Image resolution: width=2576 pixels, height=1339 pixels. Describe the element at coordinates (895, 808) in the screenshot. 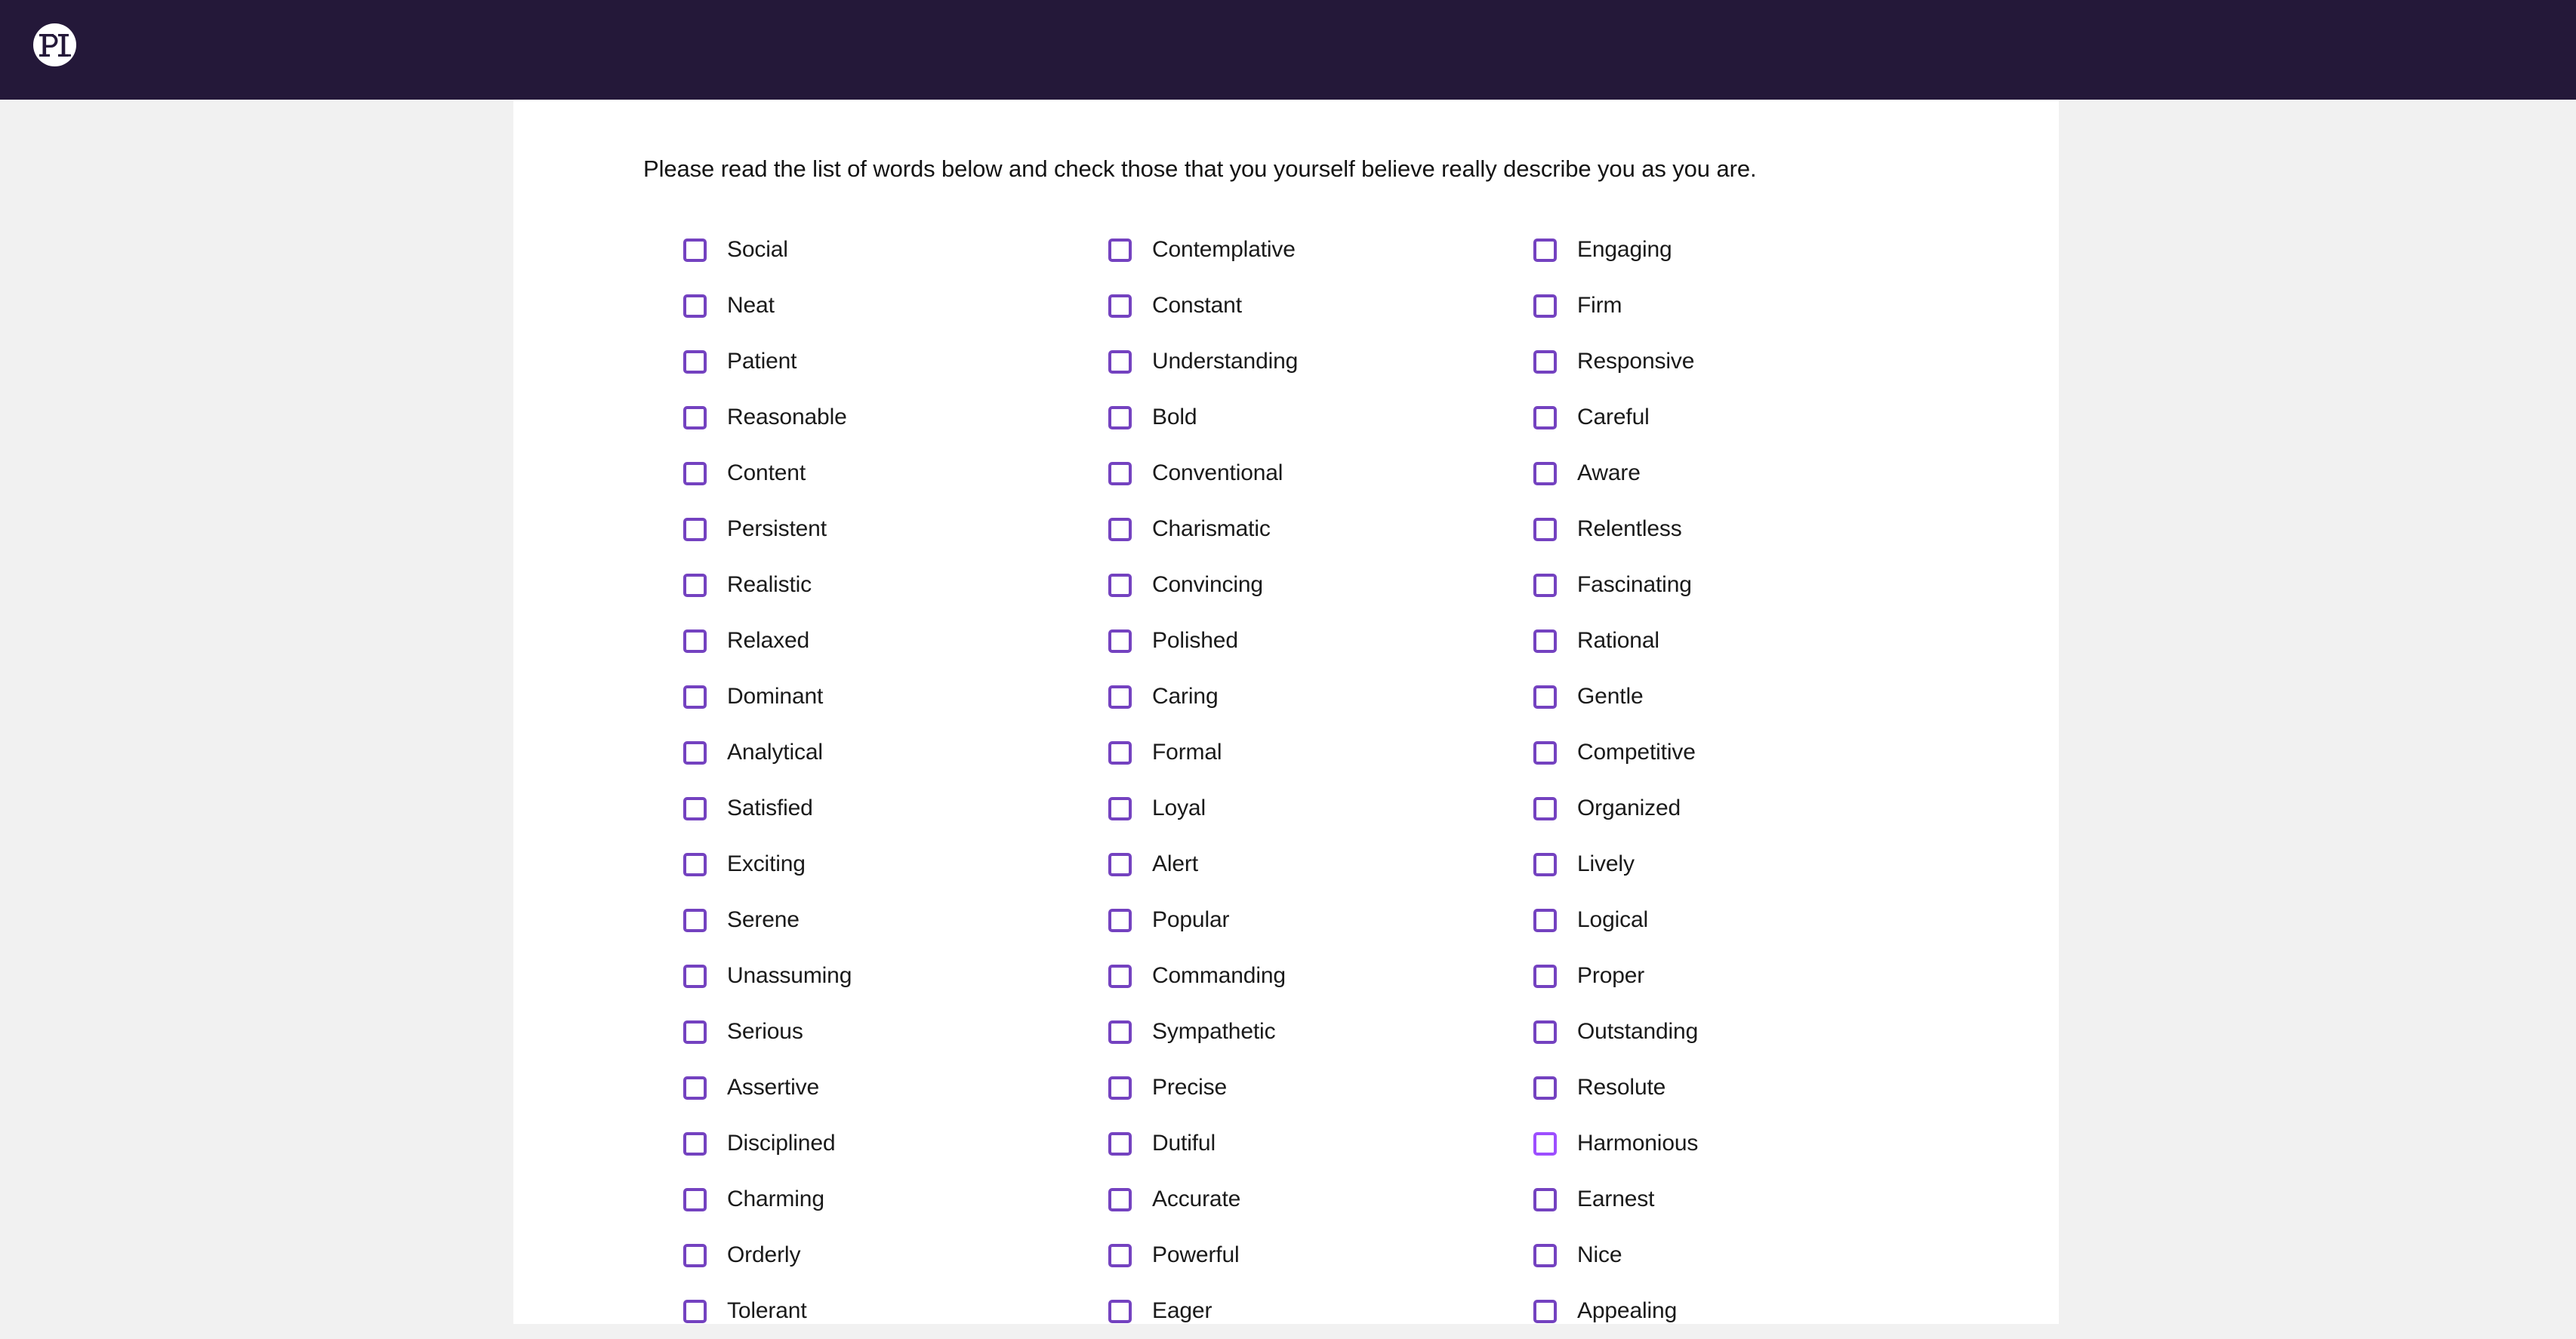

I see `word-checkbox-row: Satisfied` at that location.